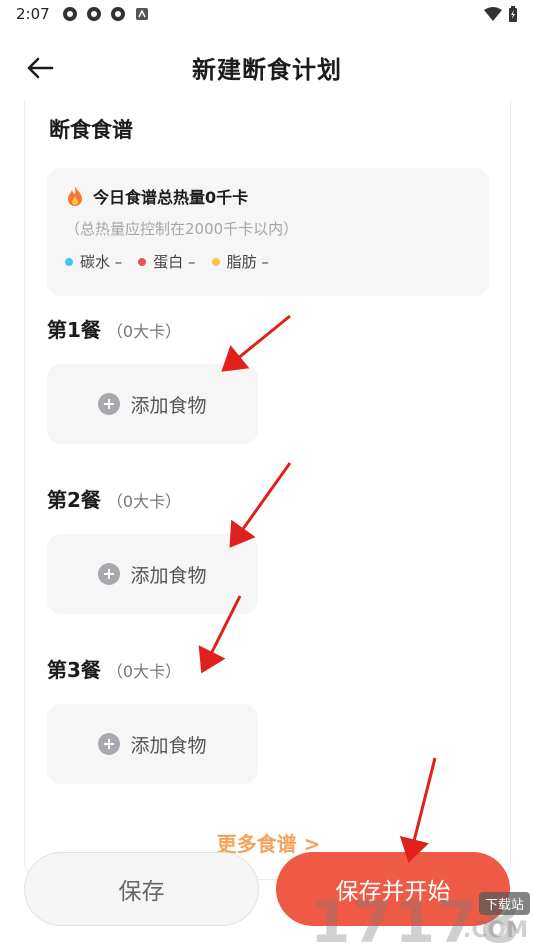  Describe the element at coordinates (91, 130) in the screenshot. I see `section-title: 断食食谱` at that location.